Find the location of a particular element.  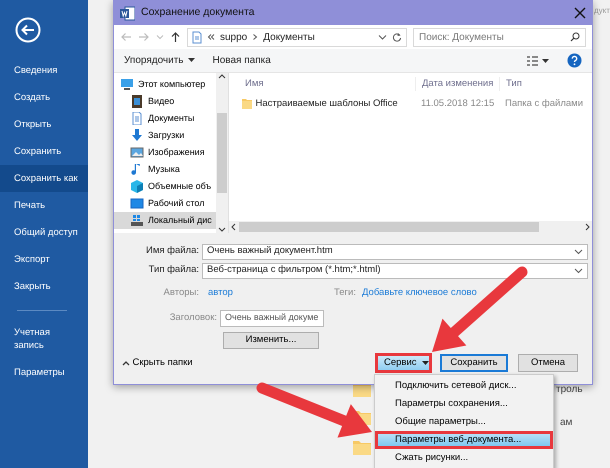

scroll-down-icon is located at coordinates (222, 230).